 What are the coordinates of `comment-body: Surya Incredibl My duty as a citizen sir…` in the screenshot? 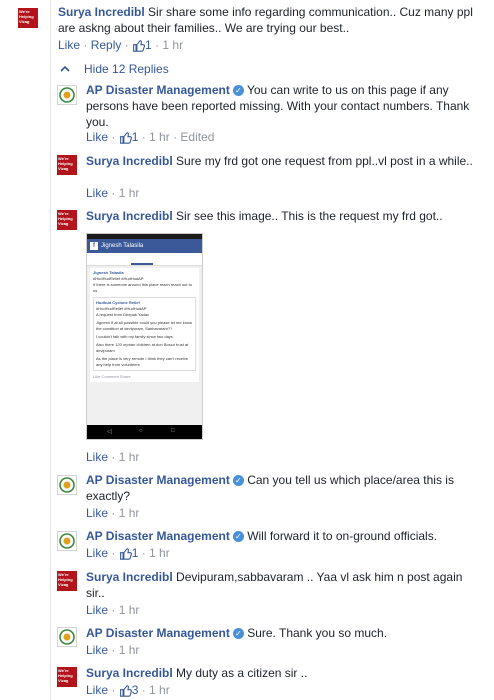 It's located at (282, 673).